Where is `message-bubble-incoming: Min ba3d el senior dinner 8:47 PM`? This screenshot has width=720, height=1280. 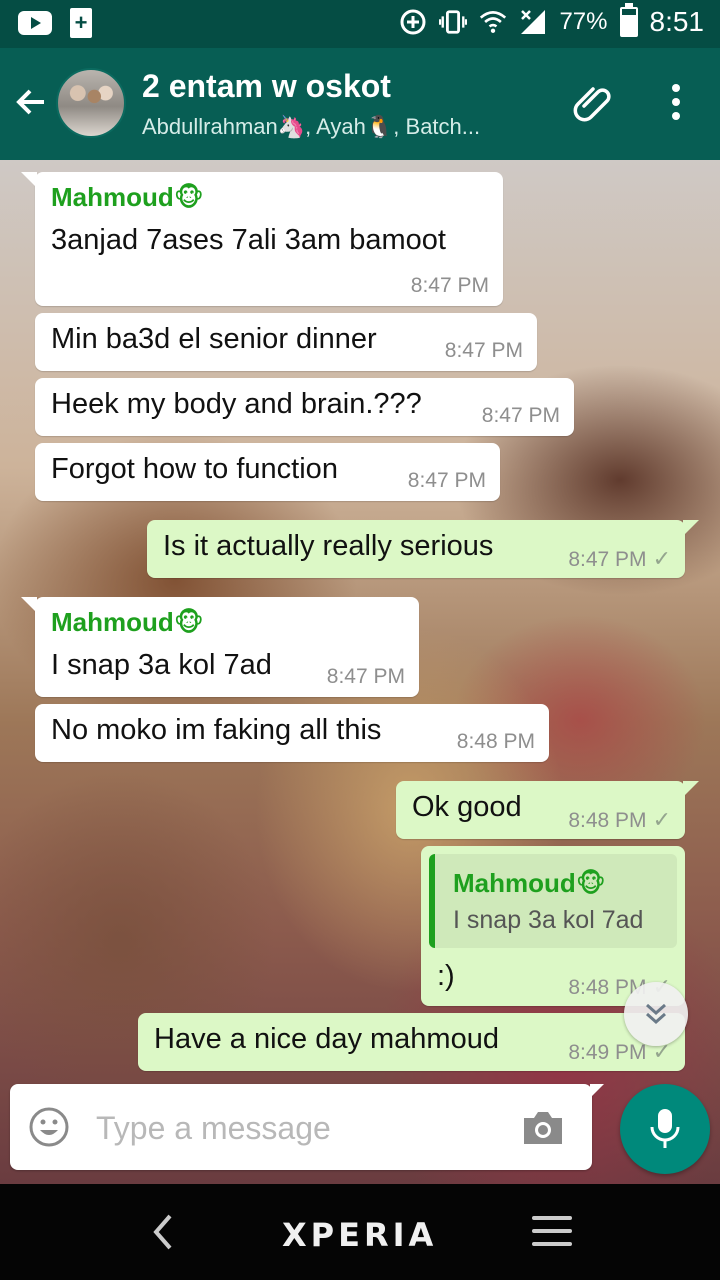 message-bubble-incoming: Min ba3d el senior dinner 8:47 PM is located at coordinates (286, 342).